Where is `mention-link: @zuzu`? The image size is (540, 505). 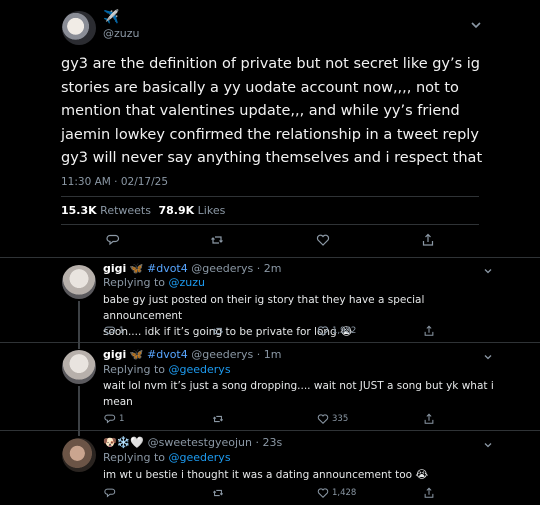 mention-link: @zuzu is located at coordinates (187, 282).